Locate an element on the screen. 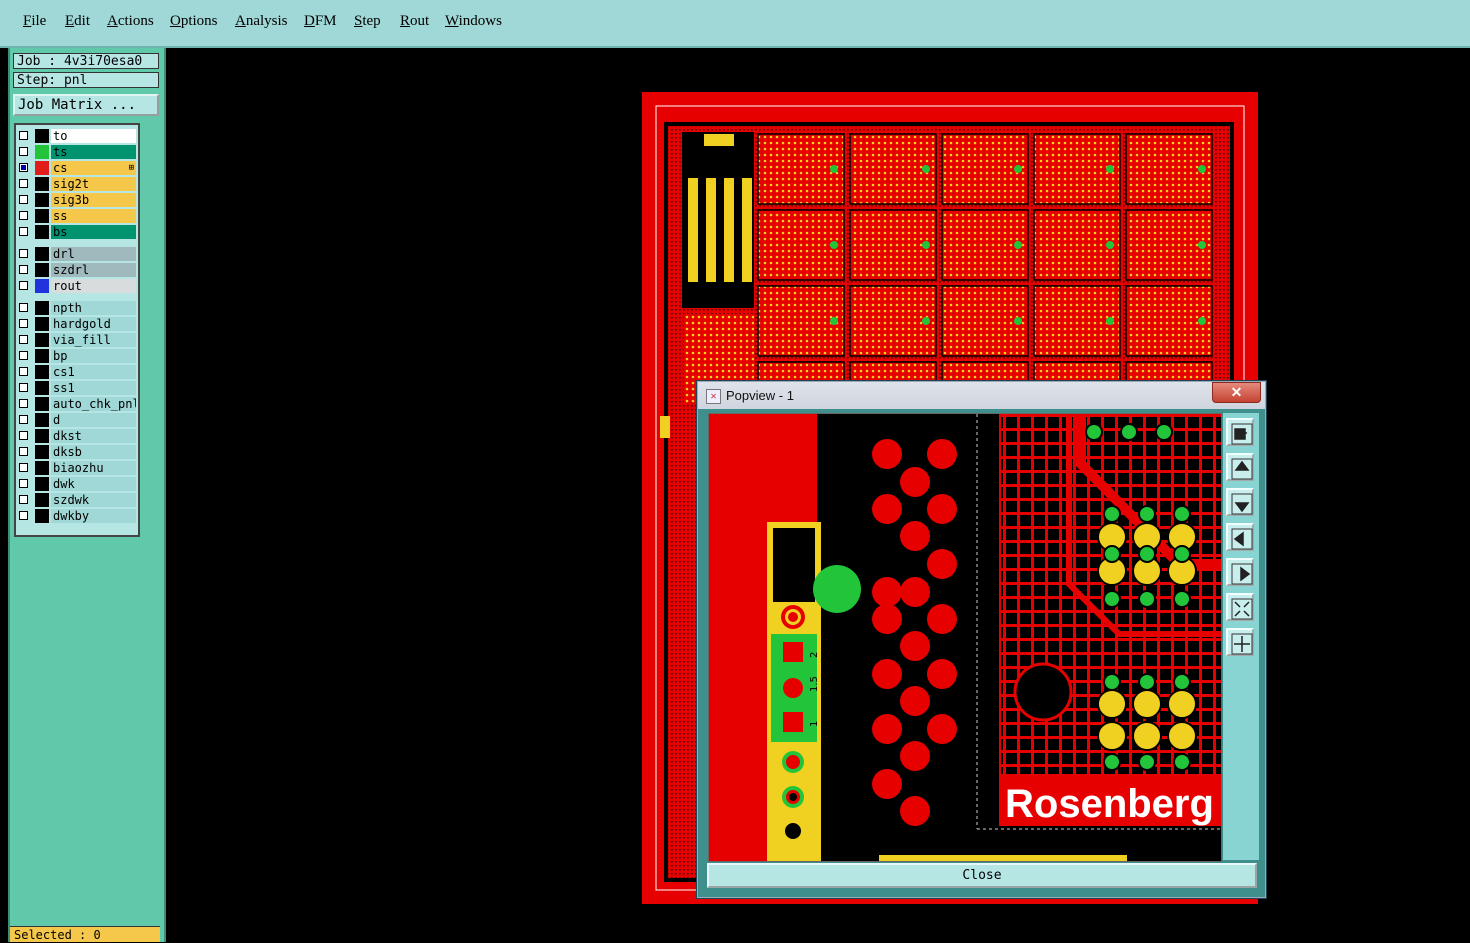 The width and height of the screenshot is (1470, 943). layer-row-npth: npth is located at coordinates (76, 308).